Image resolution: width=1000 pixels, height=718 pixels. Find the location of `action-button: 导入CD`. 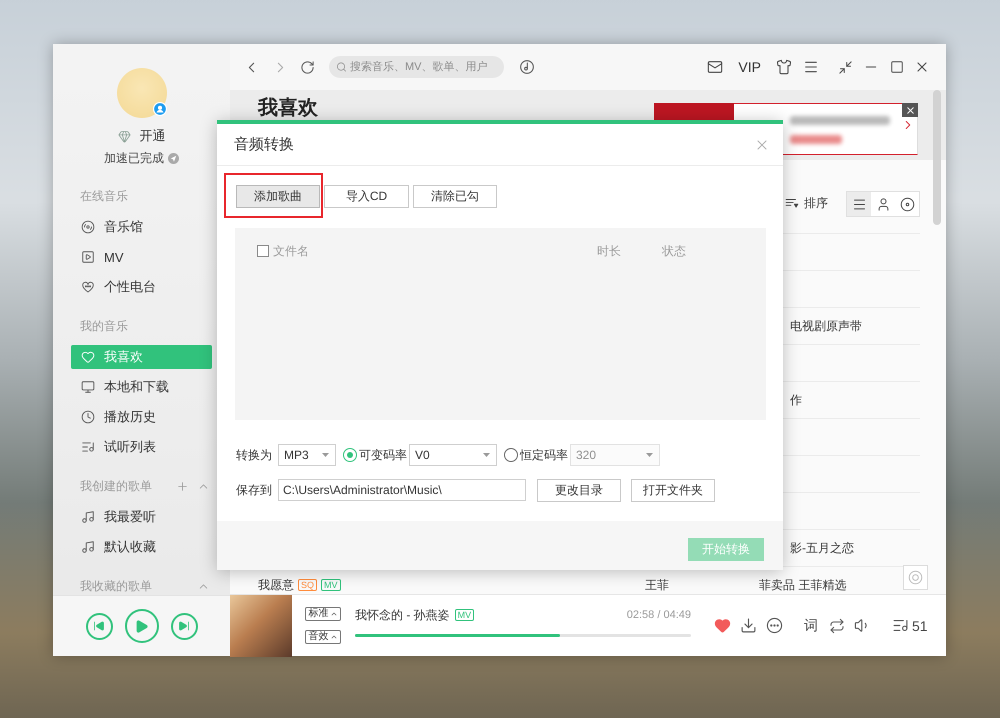

action-button: 导入CD is located at coordinates (366, 196).